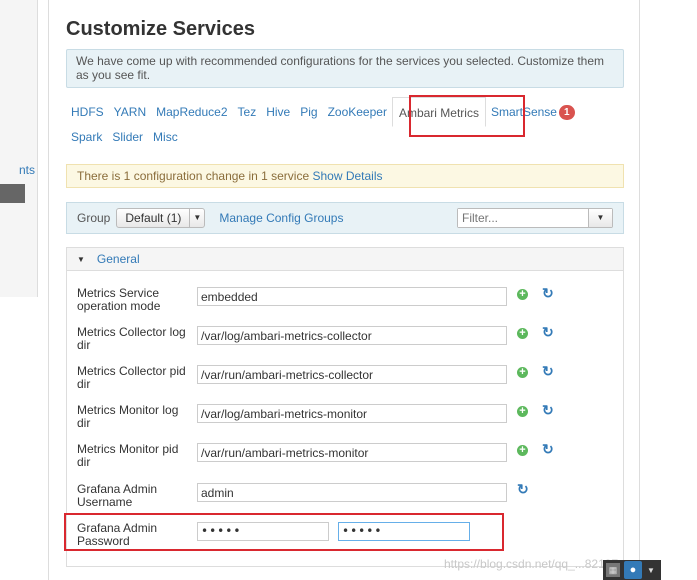 The height and width of the screenshot is (580, 697). Describe the element at coordinates (308, 112) in the screenshot. I see `tab-pig: Pig` at that location.